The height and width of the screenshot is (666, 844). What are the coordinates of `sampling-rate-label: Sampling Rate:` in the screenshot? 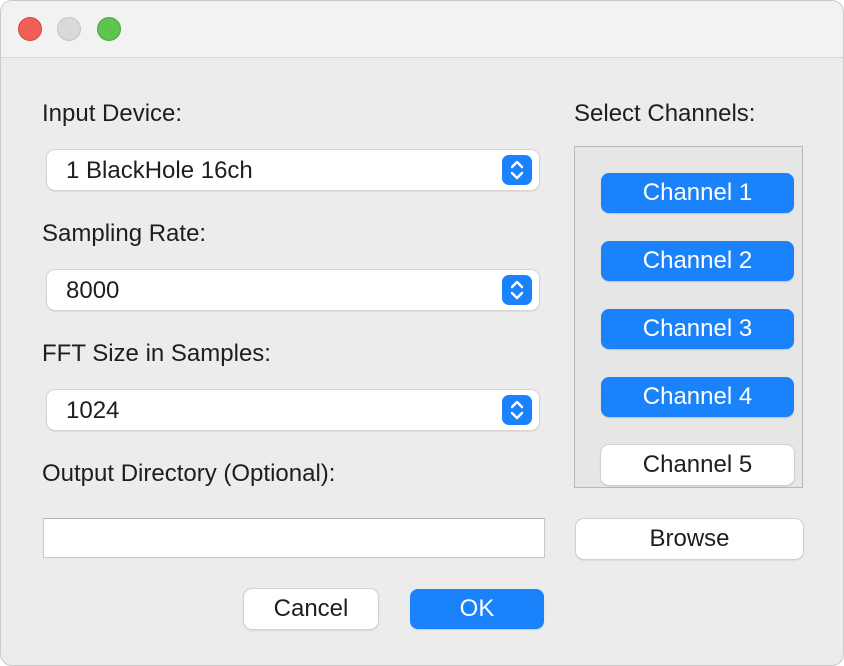 It's located at (124, 233).